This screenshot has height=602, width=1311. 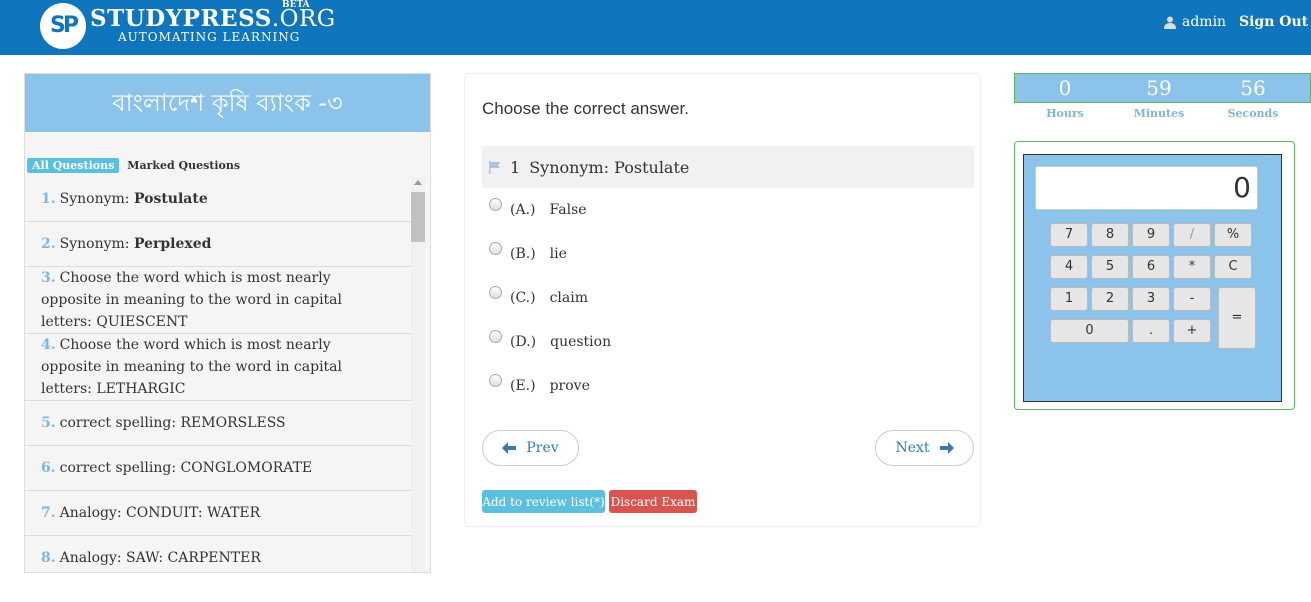 I want to click on option-label: (C.), so click(x=523, y=298).